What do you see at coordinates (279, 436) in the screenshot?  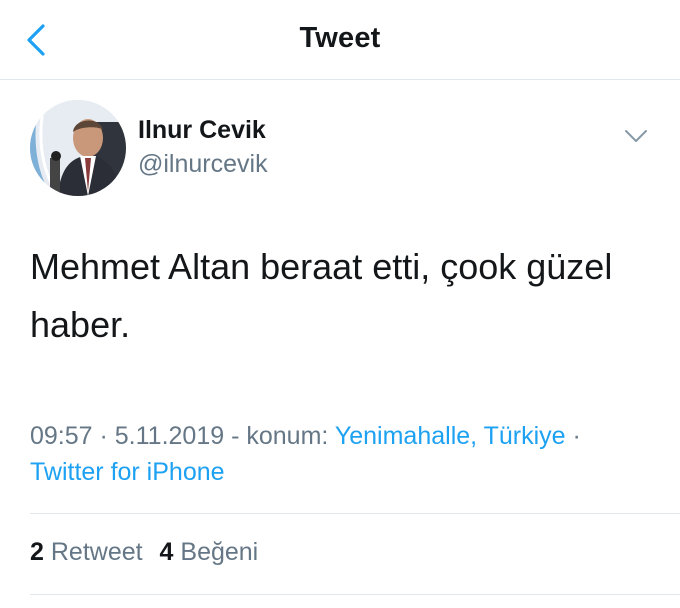 I see `location-prefix: - konum:` at bounding box center [279, 436].